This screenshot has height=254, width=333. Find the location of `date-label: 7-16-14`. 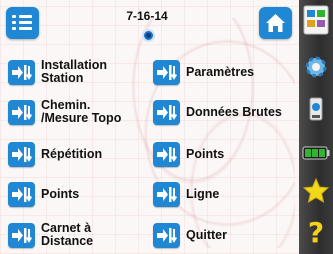

date-label: 7-16-14 is located at coordinates (147, 16).